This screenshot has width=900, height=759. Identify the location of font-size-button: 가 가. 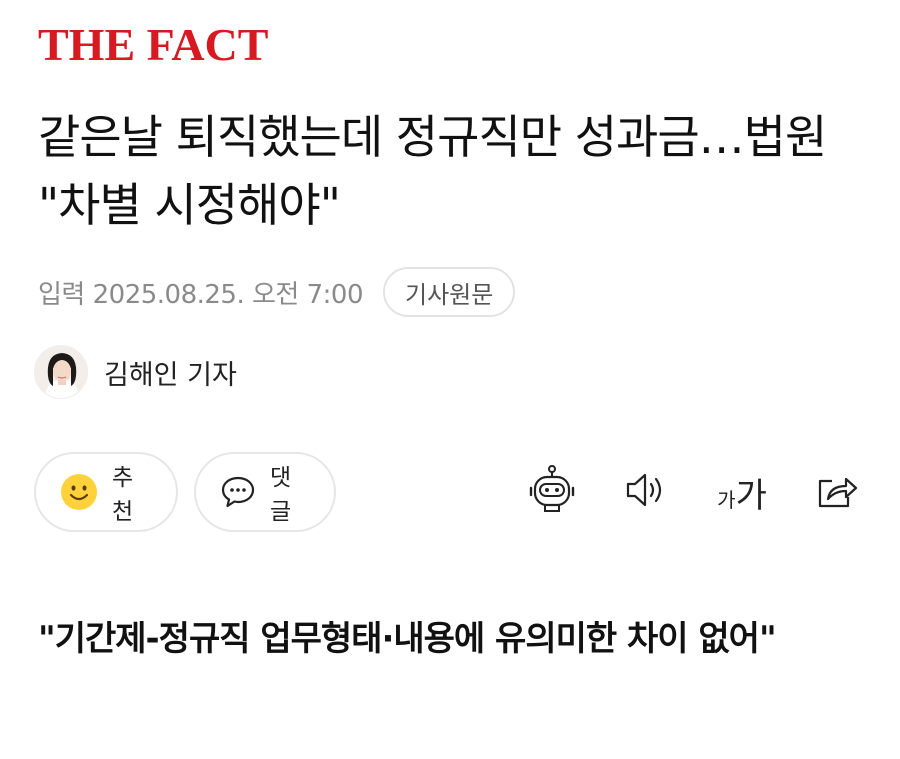
(742, 492).